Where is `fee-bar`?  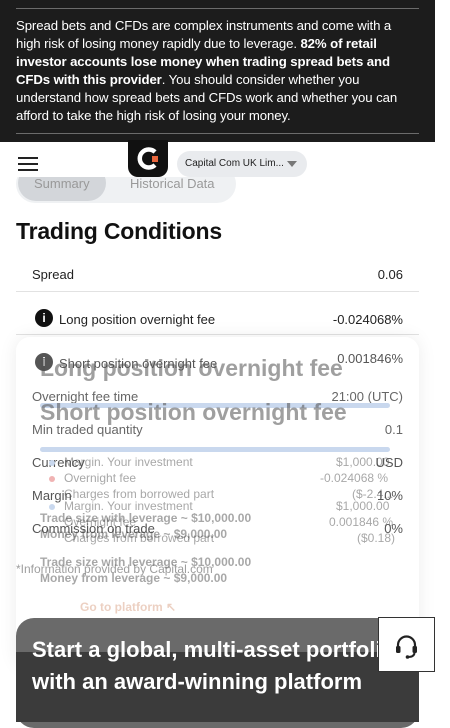
fee-bar is located at coordinates (215, 449).